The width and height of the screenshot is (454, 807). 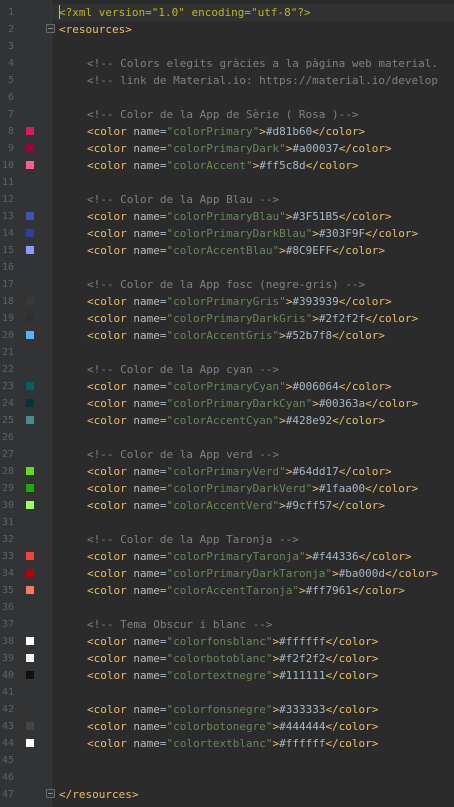 What do you see at coordinates (227, 29) in the screenshot?
I see `code-line: 2 <resources>` at bounding box center [227, 29].